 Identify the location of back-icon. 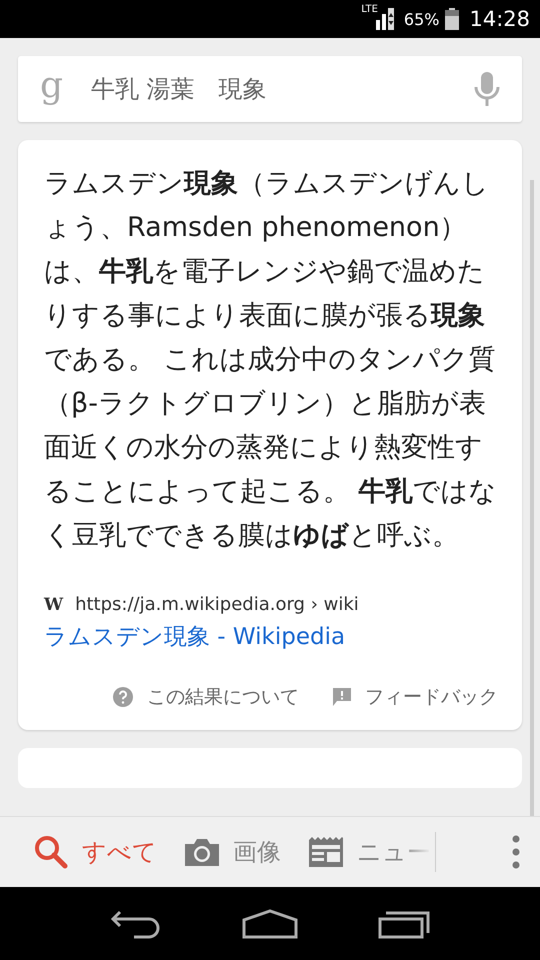
(136, 923).